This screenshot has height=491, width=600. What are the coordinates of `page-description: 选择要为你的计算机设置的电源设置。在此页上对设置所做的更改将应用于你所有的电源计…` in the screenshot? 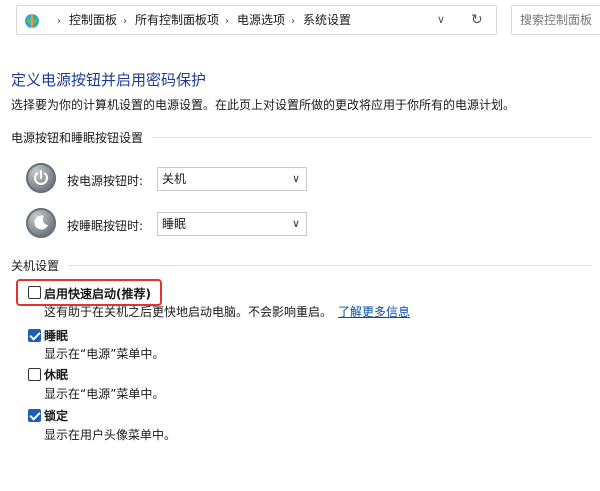 It's located at (263, 105).